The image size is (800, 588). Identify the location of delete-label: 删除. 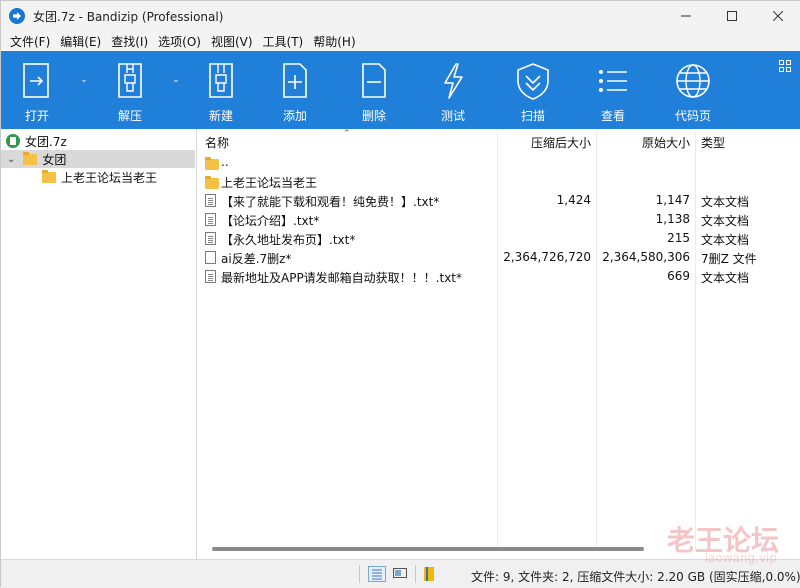
(373, 116).